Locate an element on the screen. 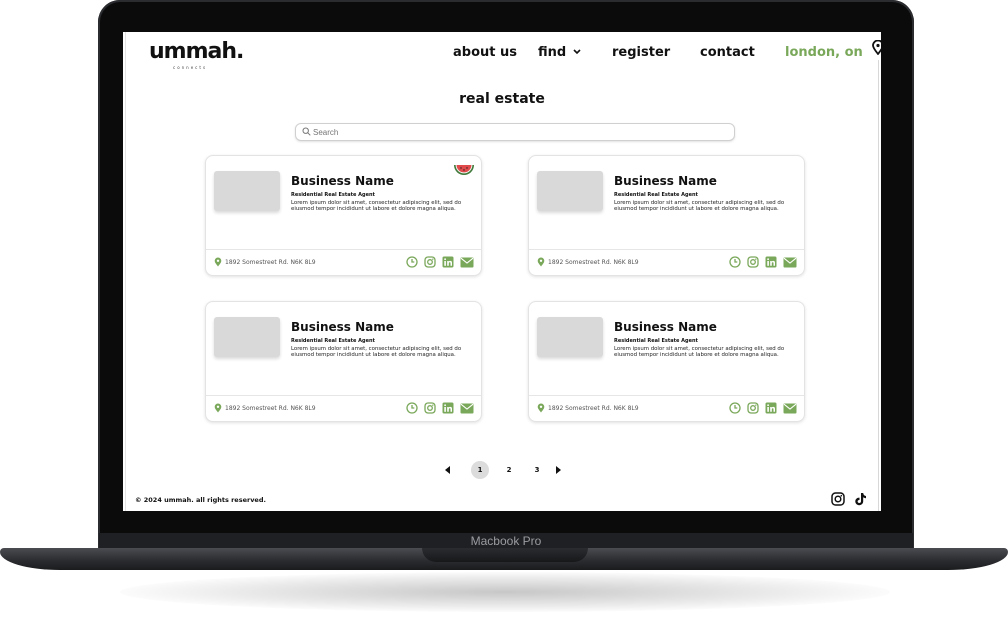 This screenshot has width=1008, height=635. nav-register: register is located at coordinates (641, 52).